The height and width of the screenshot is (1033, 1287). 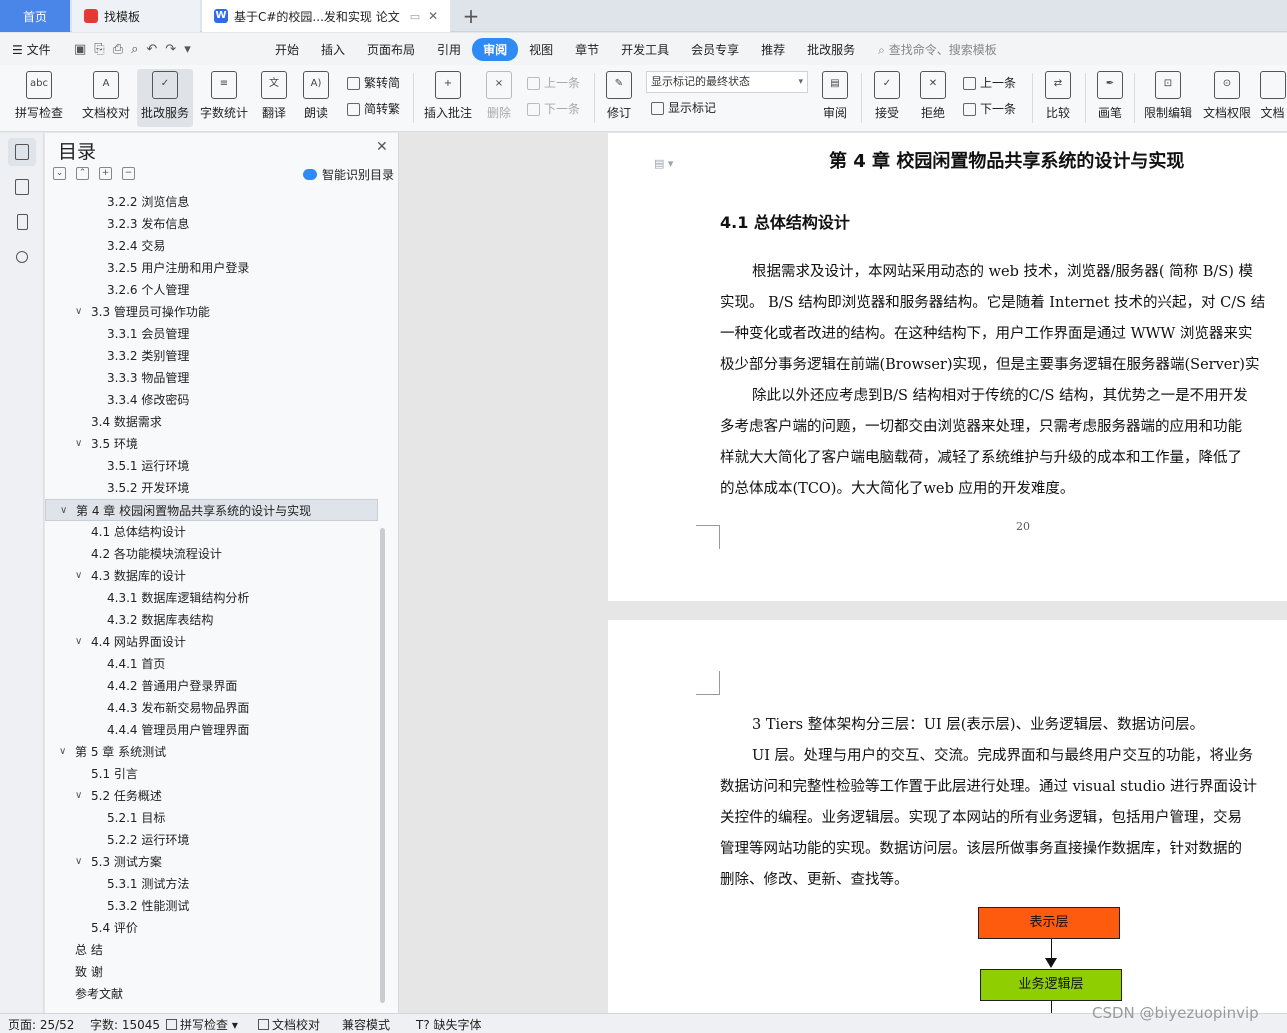 I want to click on next-change-button: 下一条, so click(x=989, y=109).